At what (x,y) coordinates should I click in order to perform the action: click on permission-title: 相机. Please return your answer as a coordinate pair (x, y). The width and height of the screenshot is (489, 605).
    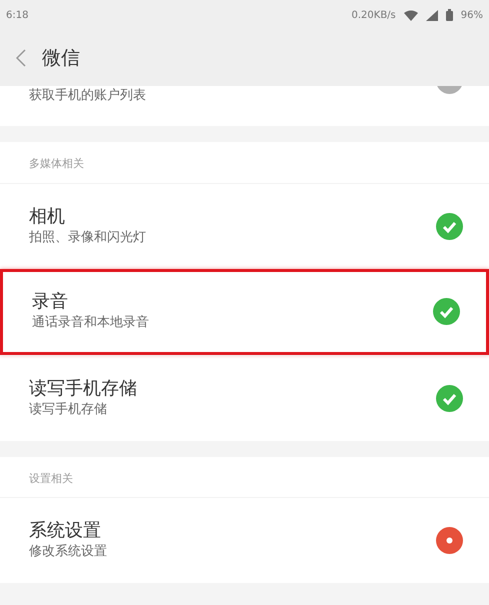
    Looking at the image, I should click on (47, 216).